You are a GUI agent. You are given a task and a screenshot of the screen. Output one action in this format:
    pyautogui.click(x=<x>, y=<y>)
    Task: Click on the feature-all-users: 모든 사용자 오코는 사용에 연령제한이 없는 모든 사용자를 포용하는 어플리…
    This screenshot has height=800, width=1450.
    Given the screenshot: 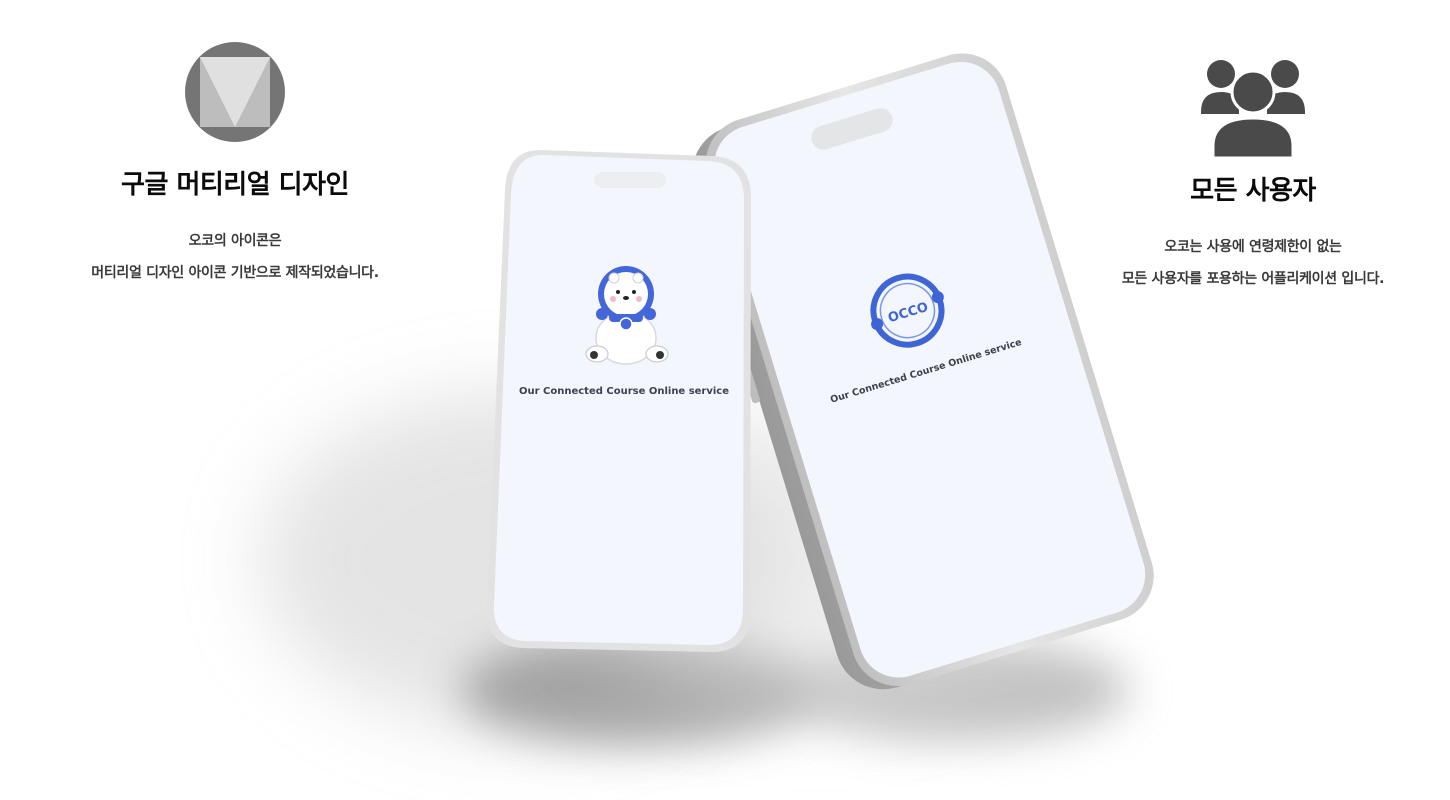 What is the action you would take?
    pyautogui.click(x=1253, y=176)
    